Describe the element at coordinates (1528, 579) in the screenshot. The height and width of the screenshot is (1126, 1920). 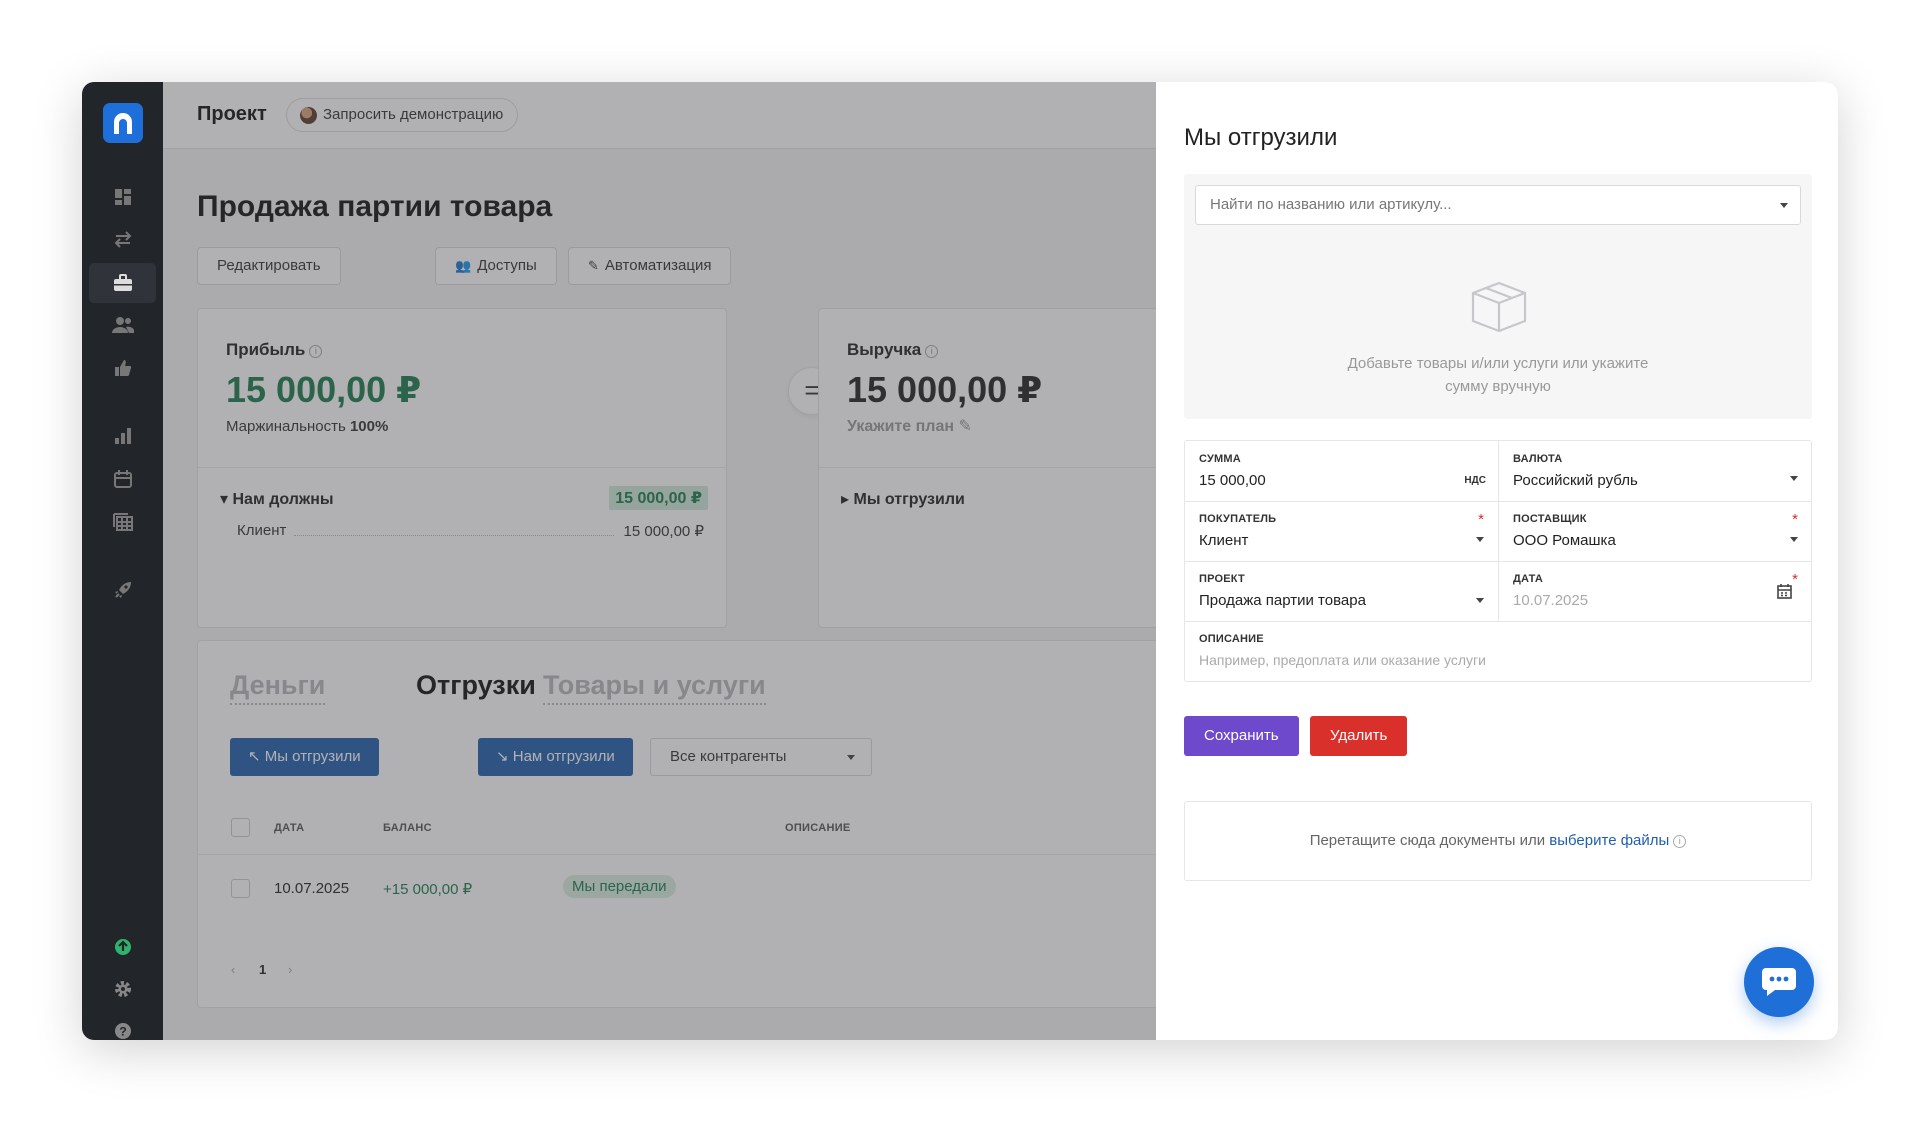
I see `date-label: ДАТА` at that location.